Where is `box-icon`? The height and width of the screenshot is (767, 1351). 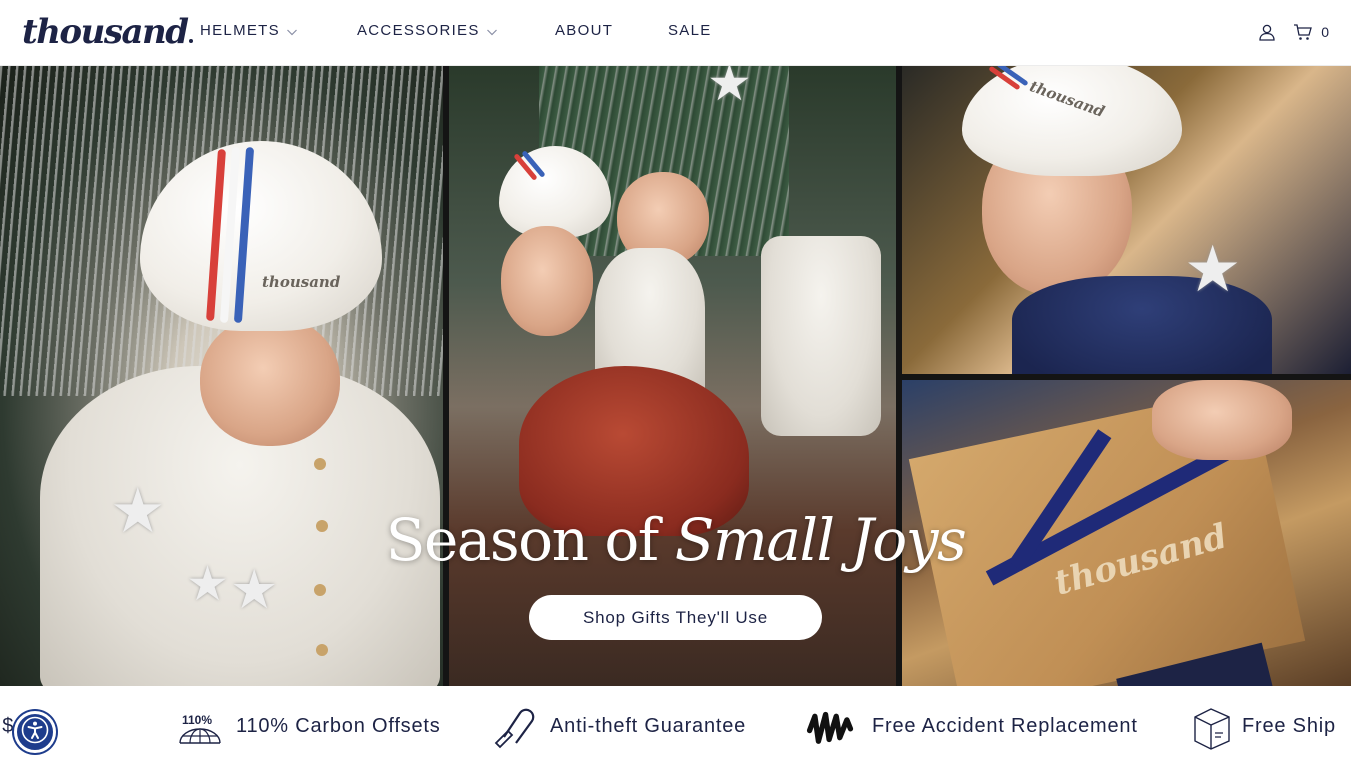
box-icon is located at coordinates (1209, 727).